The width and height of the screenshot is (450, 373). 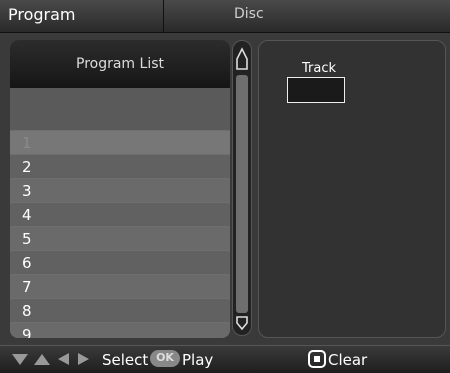 I want to click on list-item-number: 7, so click(x=27, y=287).